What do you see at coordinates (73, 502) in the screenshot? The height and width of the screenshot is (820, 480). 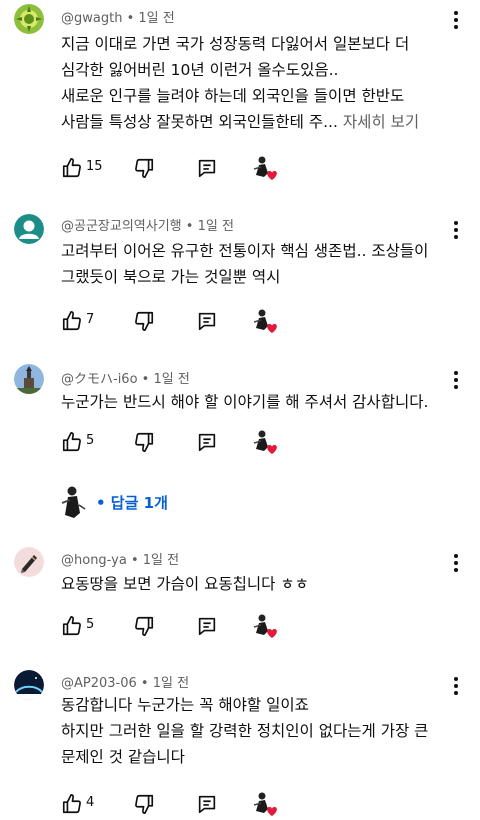 I see `creator-avatar` at bounding box center [73, 502].